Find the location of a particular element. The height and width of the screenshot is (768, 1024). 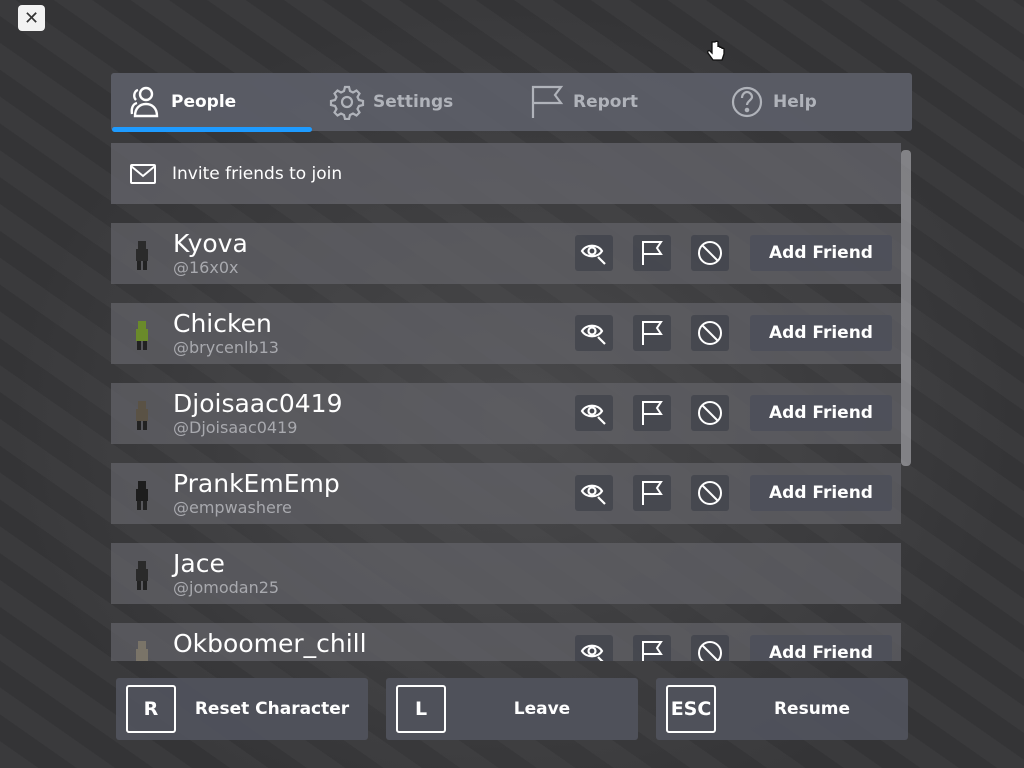

resume-button: ESC Resume is located at coordinates (782, 709).